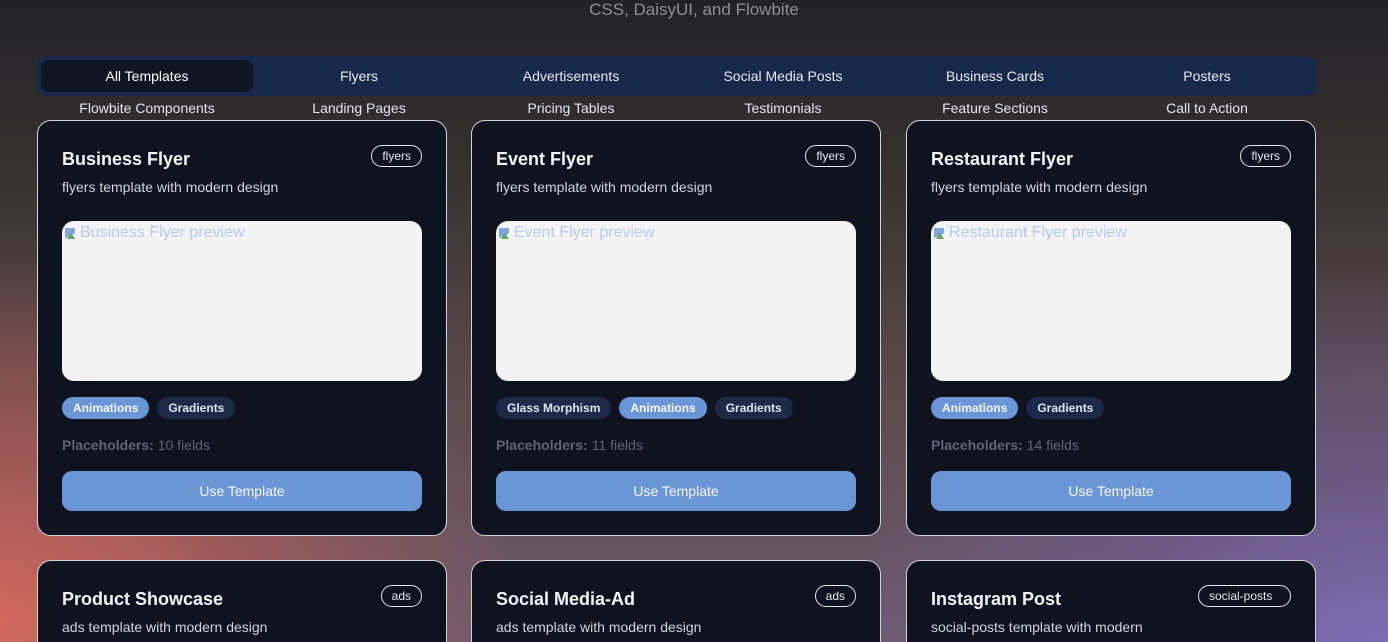  I want to click on card-title: Event Flyer, so click(545, 159).